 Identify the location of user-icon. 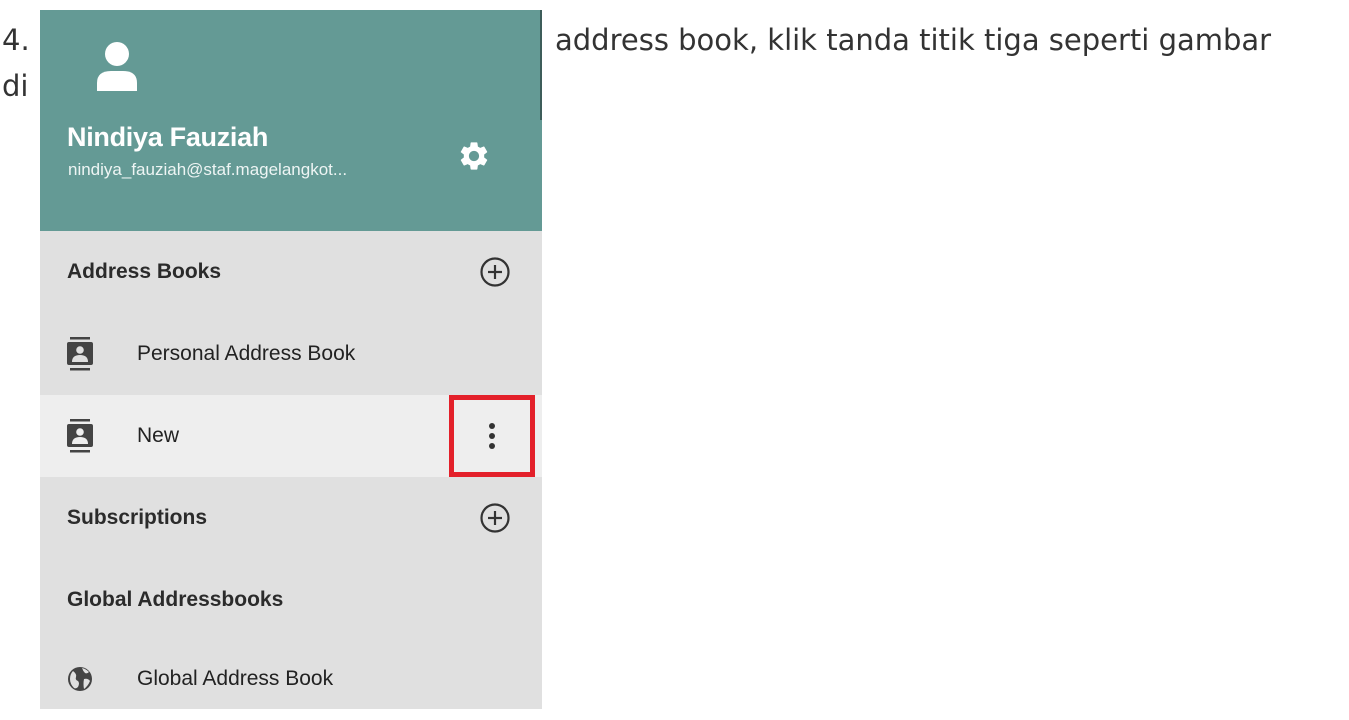
(117, 66).